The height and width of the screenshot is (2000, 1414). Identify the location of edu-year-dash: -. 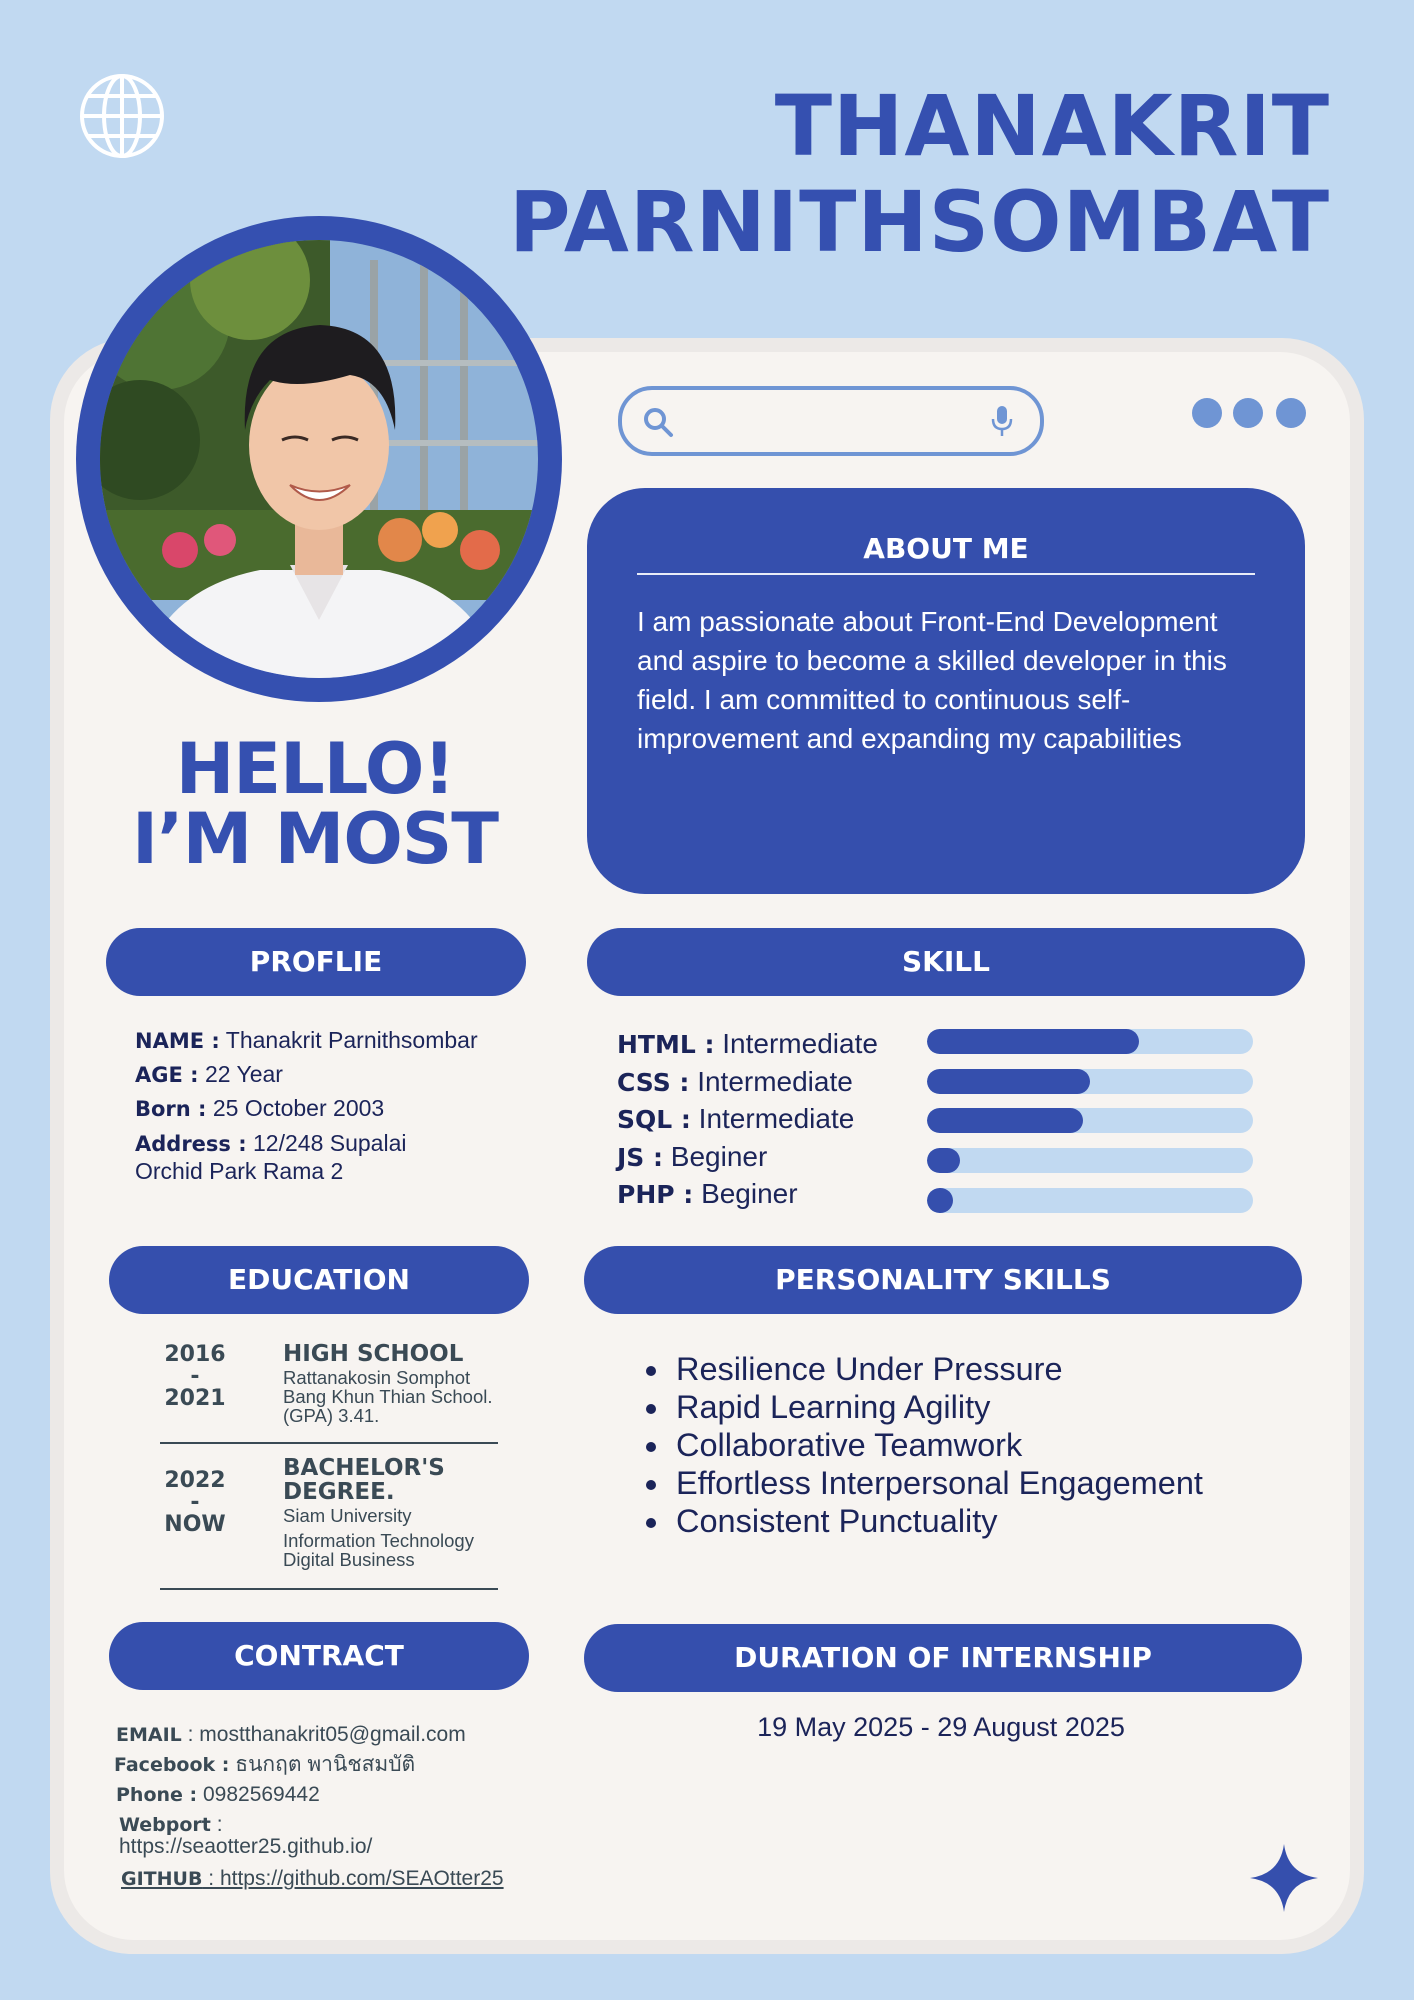
(195, 1376).